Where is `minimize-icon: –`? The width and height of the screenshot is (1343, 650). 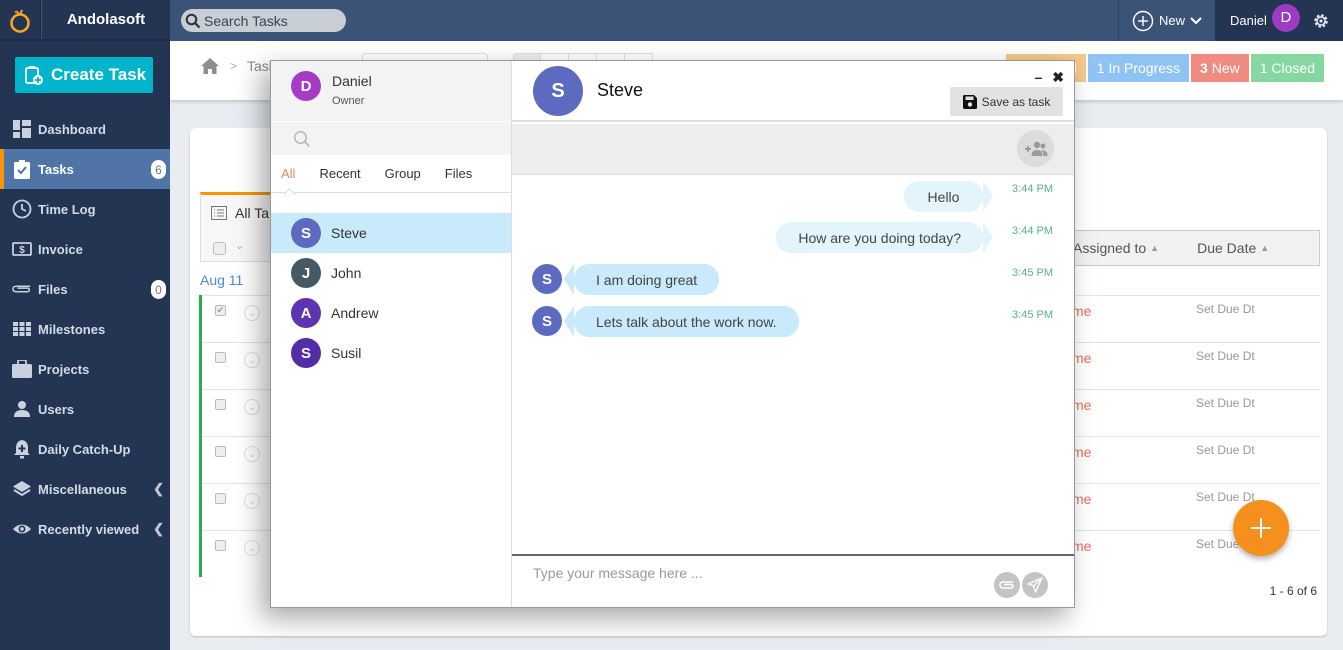 minimize-icon: – is located at coordinates (1038, 77).